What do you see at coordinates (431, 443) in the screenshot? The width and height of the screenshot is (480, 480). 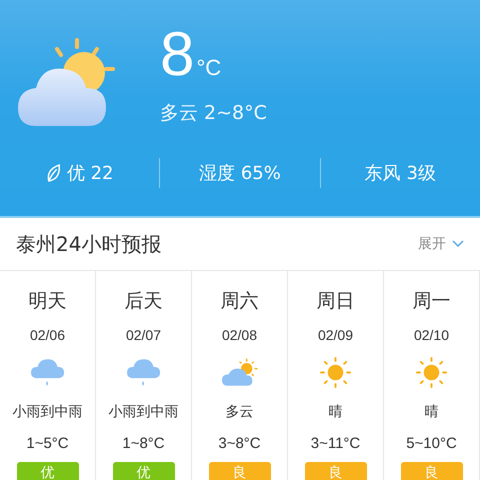 I see `temperature-range: 5~10°C` at bounding box center [431, 443].